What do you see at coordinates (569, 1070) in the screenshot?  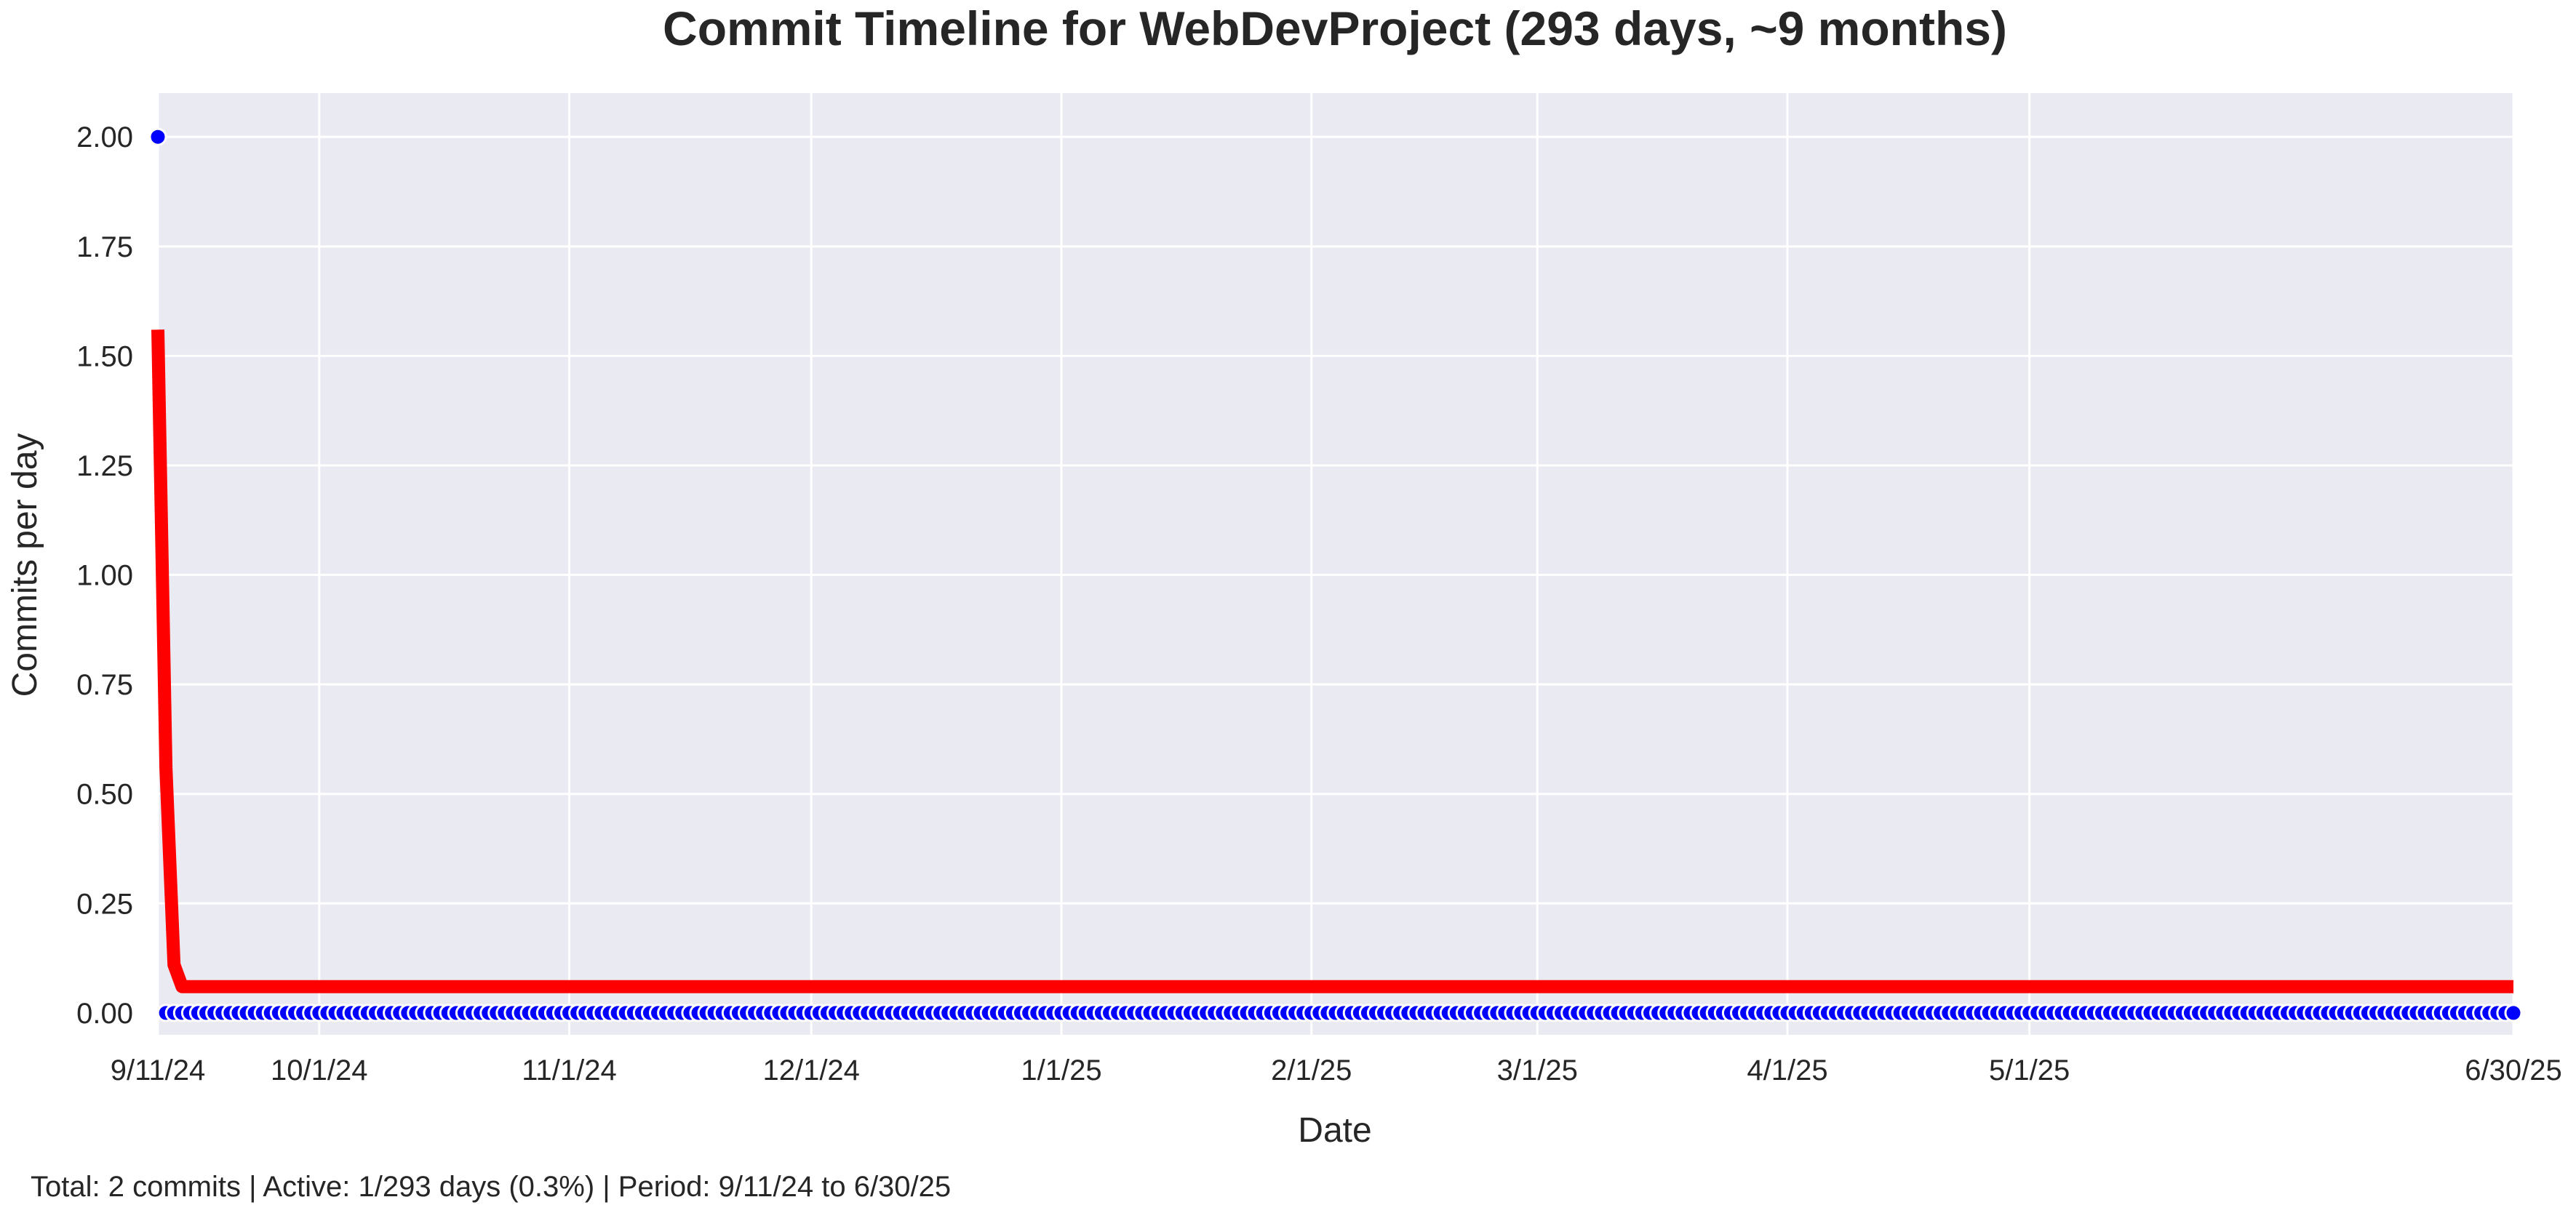 I see `x-tick-label: 11/1/24` at bounding box center [569, 1070].